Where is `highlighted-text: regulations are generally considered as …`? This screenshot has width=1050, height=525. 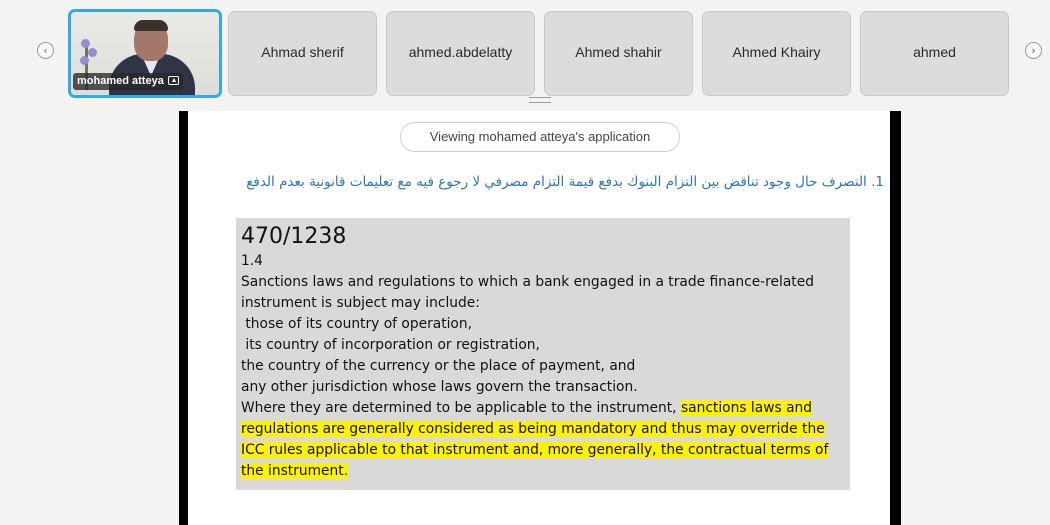
highlighted-text: regulations are generally considered as … is located at coordinates (533, 429).